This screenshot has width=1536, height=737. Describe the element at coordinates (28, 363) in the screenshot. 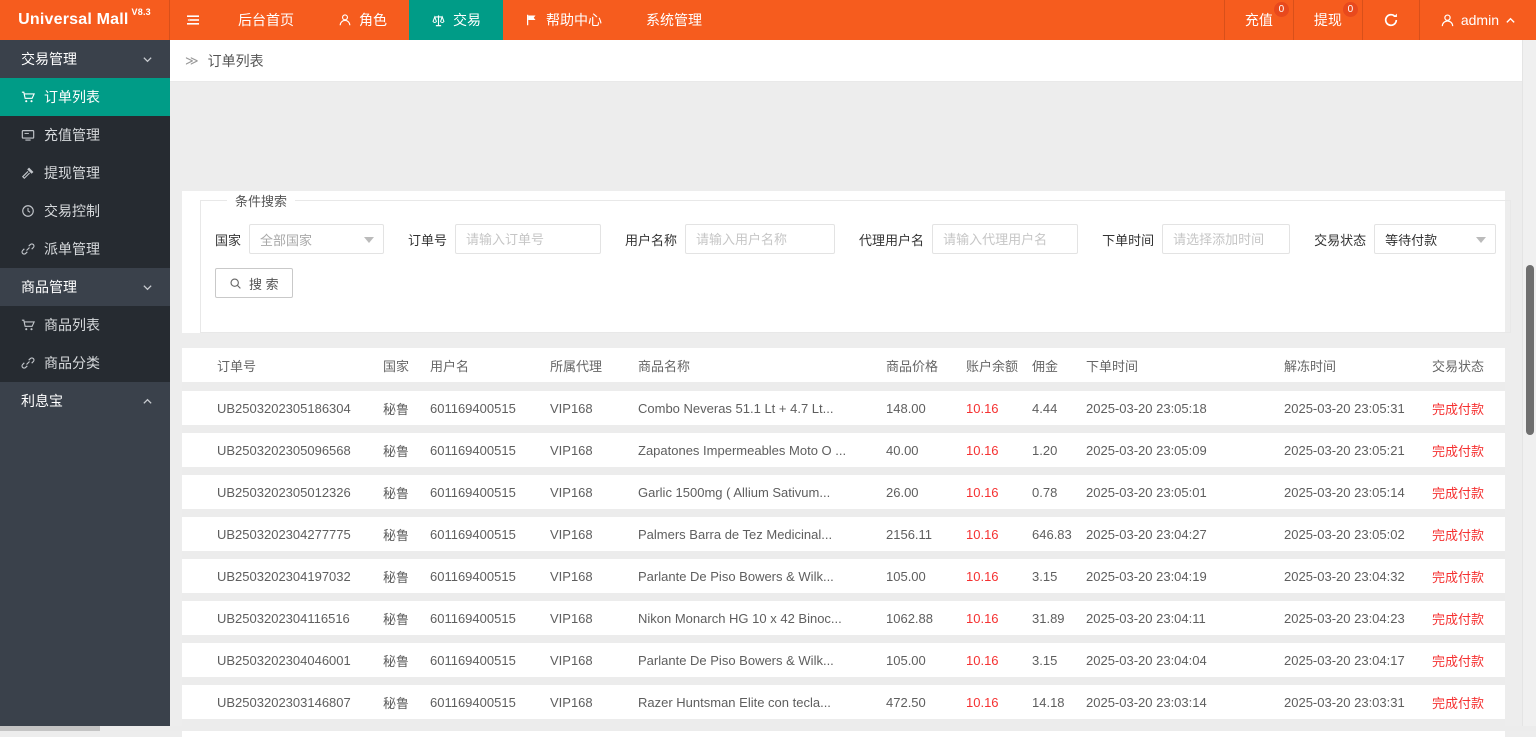

I see `link-icon` at that location.